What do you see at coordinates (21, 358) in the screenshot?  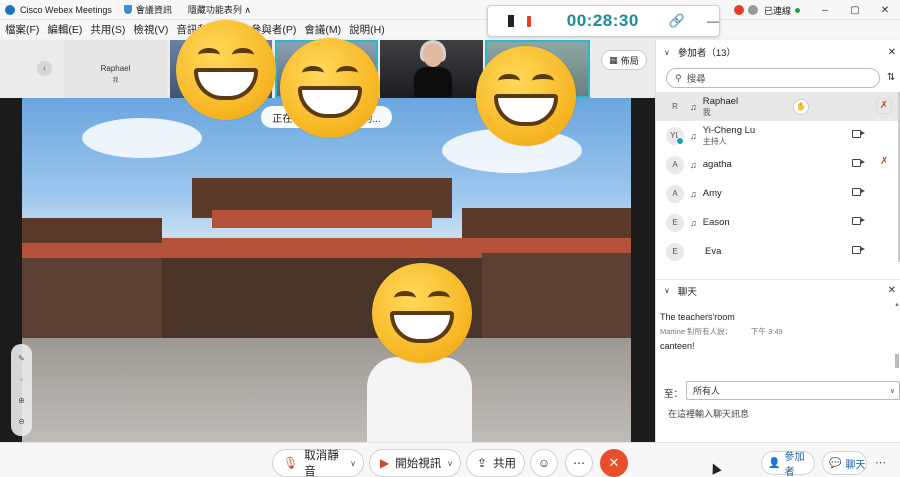 I see `annotate-icon: ✎` at bounding box center [21, 358].